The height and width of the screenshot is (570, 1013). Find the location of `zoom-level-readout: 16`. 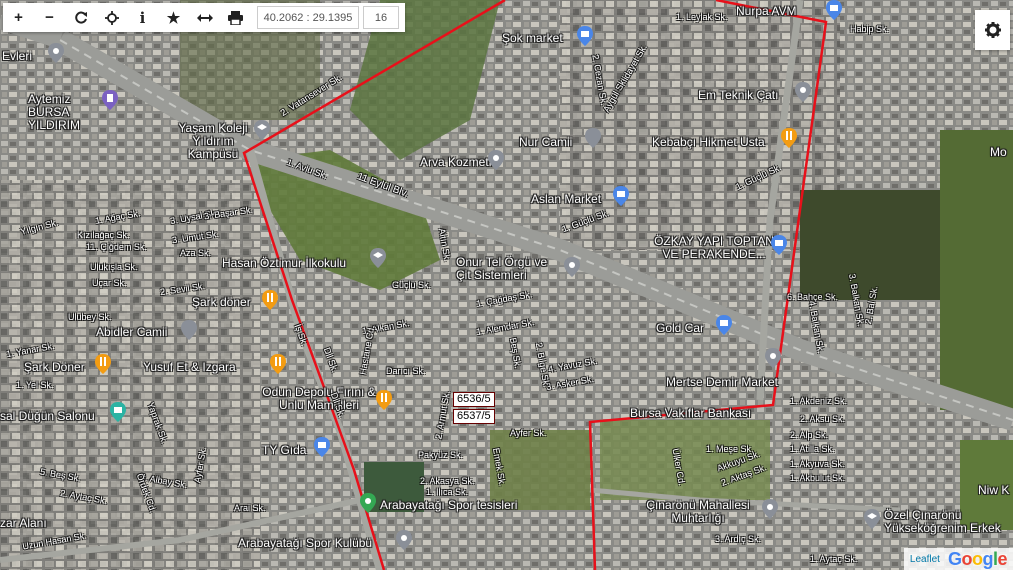

zoom-level-readout: 16 is located at coordinates (381, 17).